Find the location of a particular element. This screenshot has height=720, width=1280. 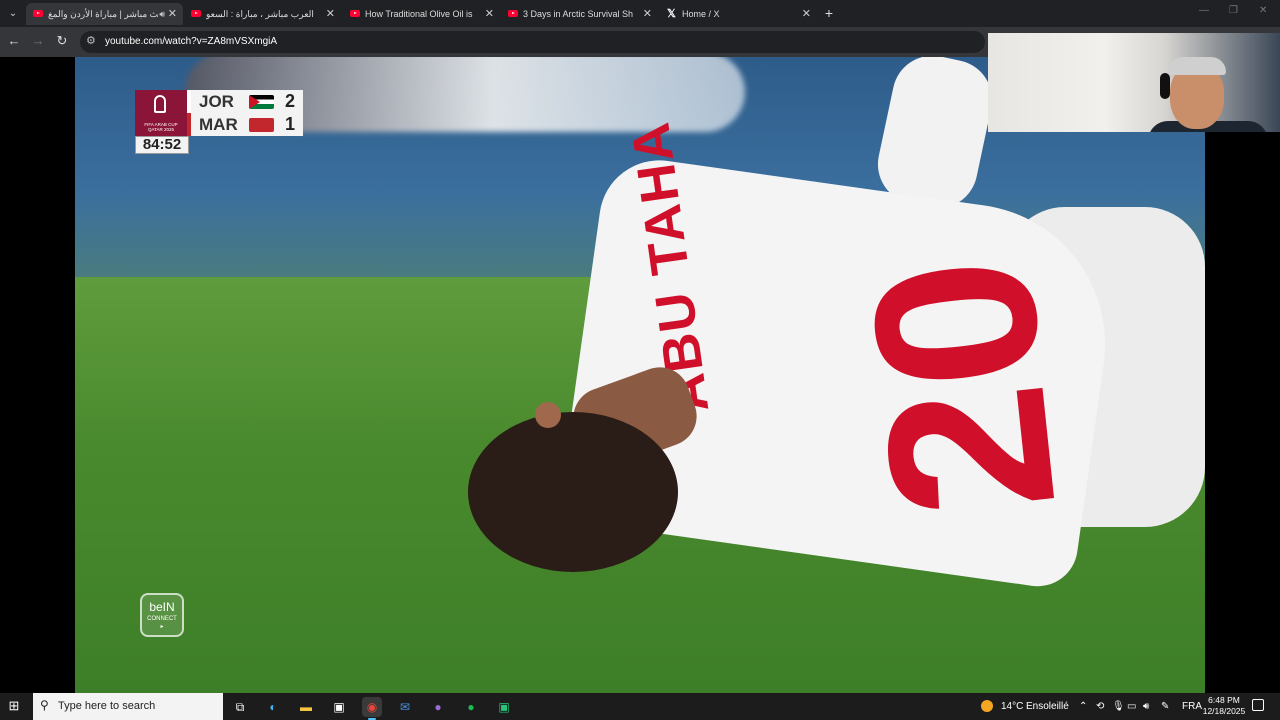

trophy-icon is located at coordinates (160, 104).